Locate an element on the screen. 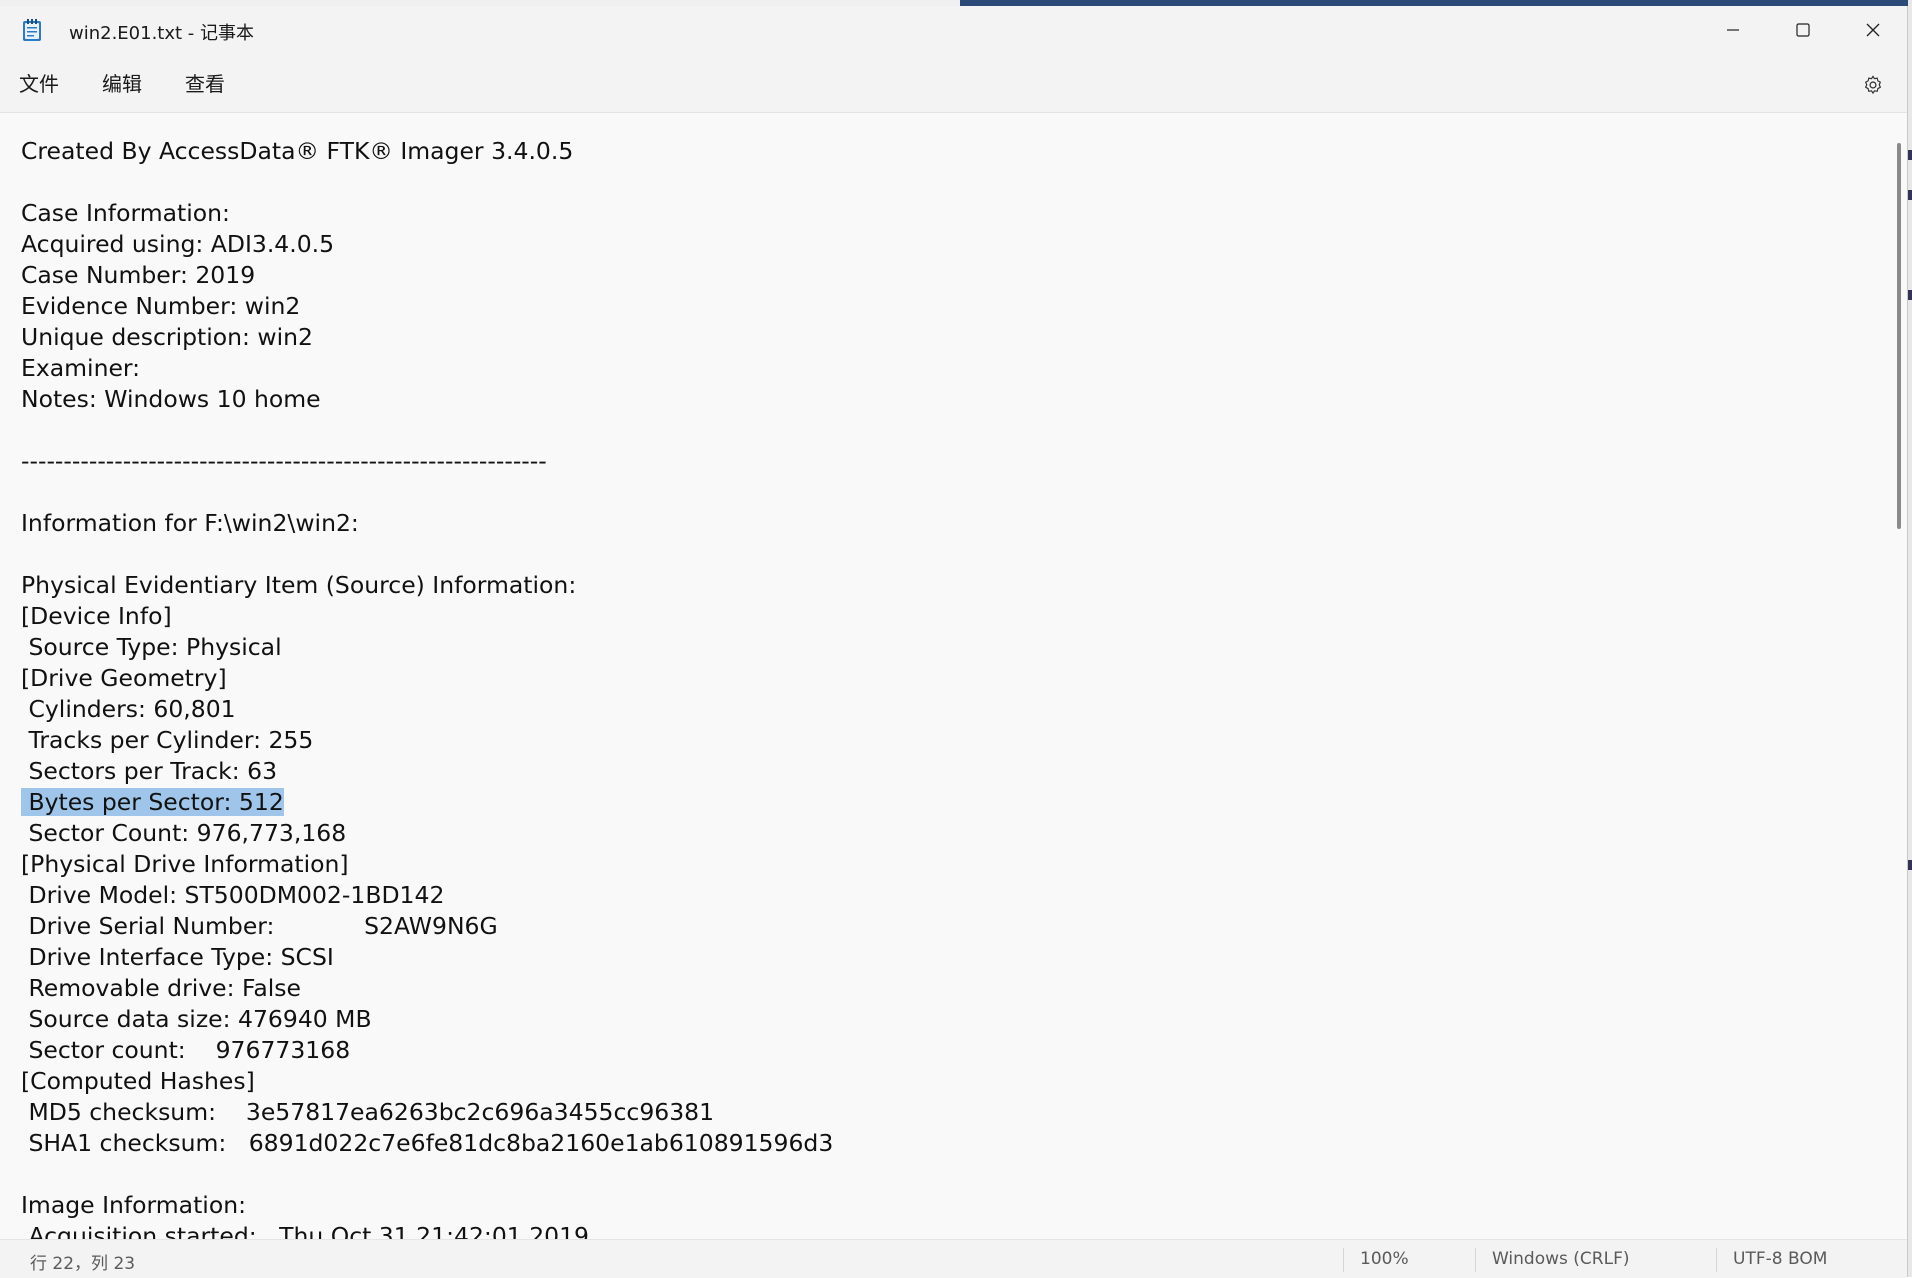 Image resolution: width=1912 pixels, height=1278 pixels. vertical-scrollbar is located at coordinates (1899, 676).